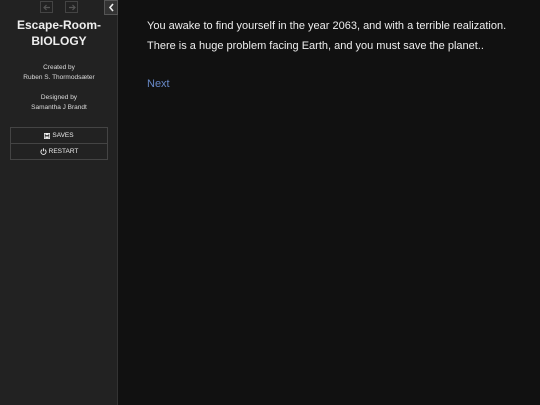  I want to click on arrow-right-icon, so click(72, 7).